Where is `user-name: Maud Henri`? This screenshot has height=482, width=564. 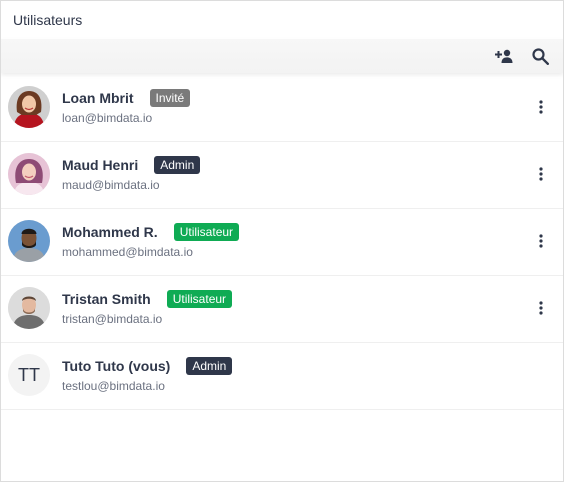 user-name: Maud Henri is located at coordinates (100, 165).